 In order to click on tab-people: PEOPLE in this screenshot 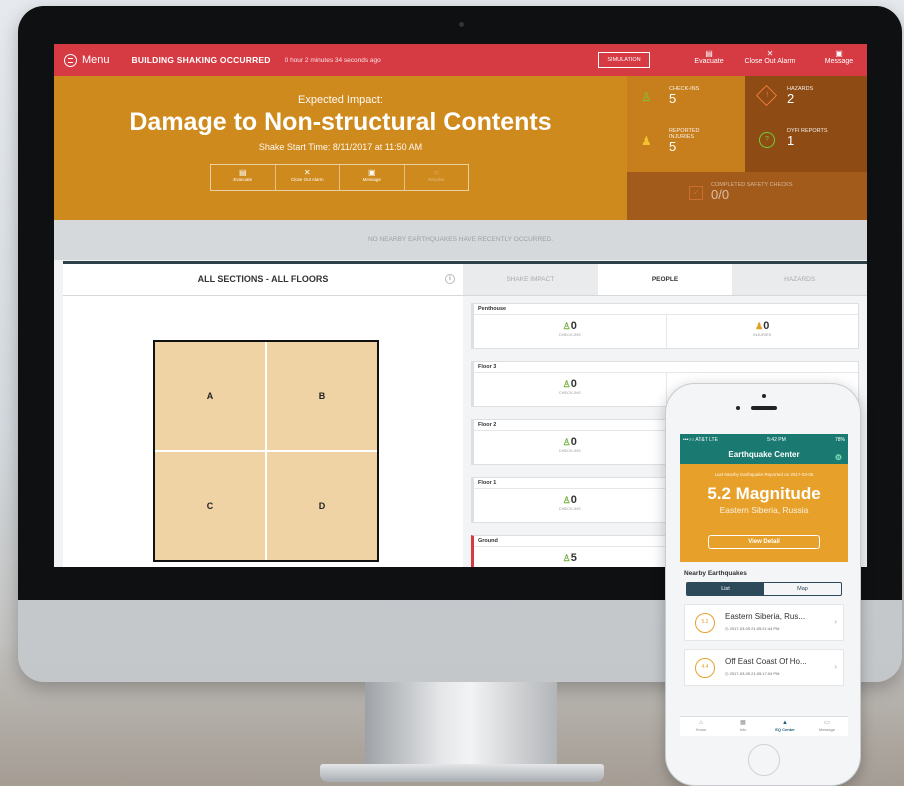, I will do `click(665, 279)`.